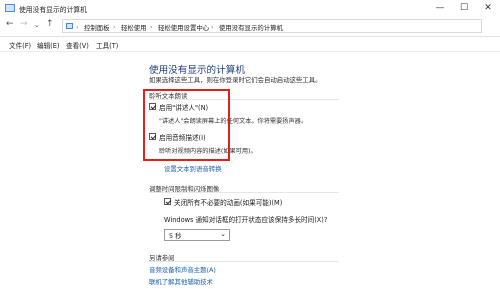 The height and width of the screenshot is (289, 500). I want to click on breadcrumb-control-panel: 控制面板, so click(97, 27).